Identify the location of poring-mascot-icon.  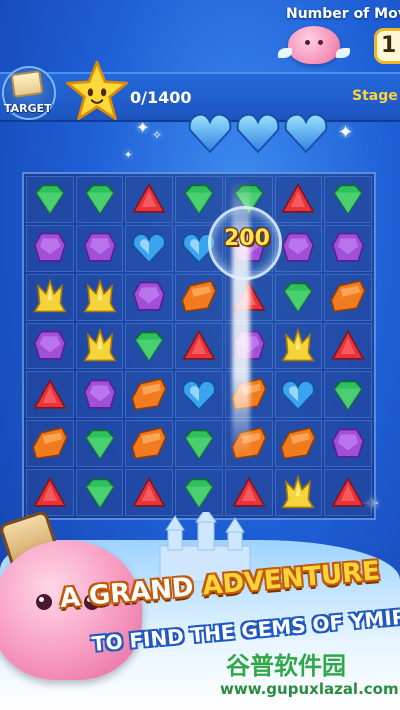
(314, 45).